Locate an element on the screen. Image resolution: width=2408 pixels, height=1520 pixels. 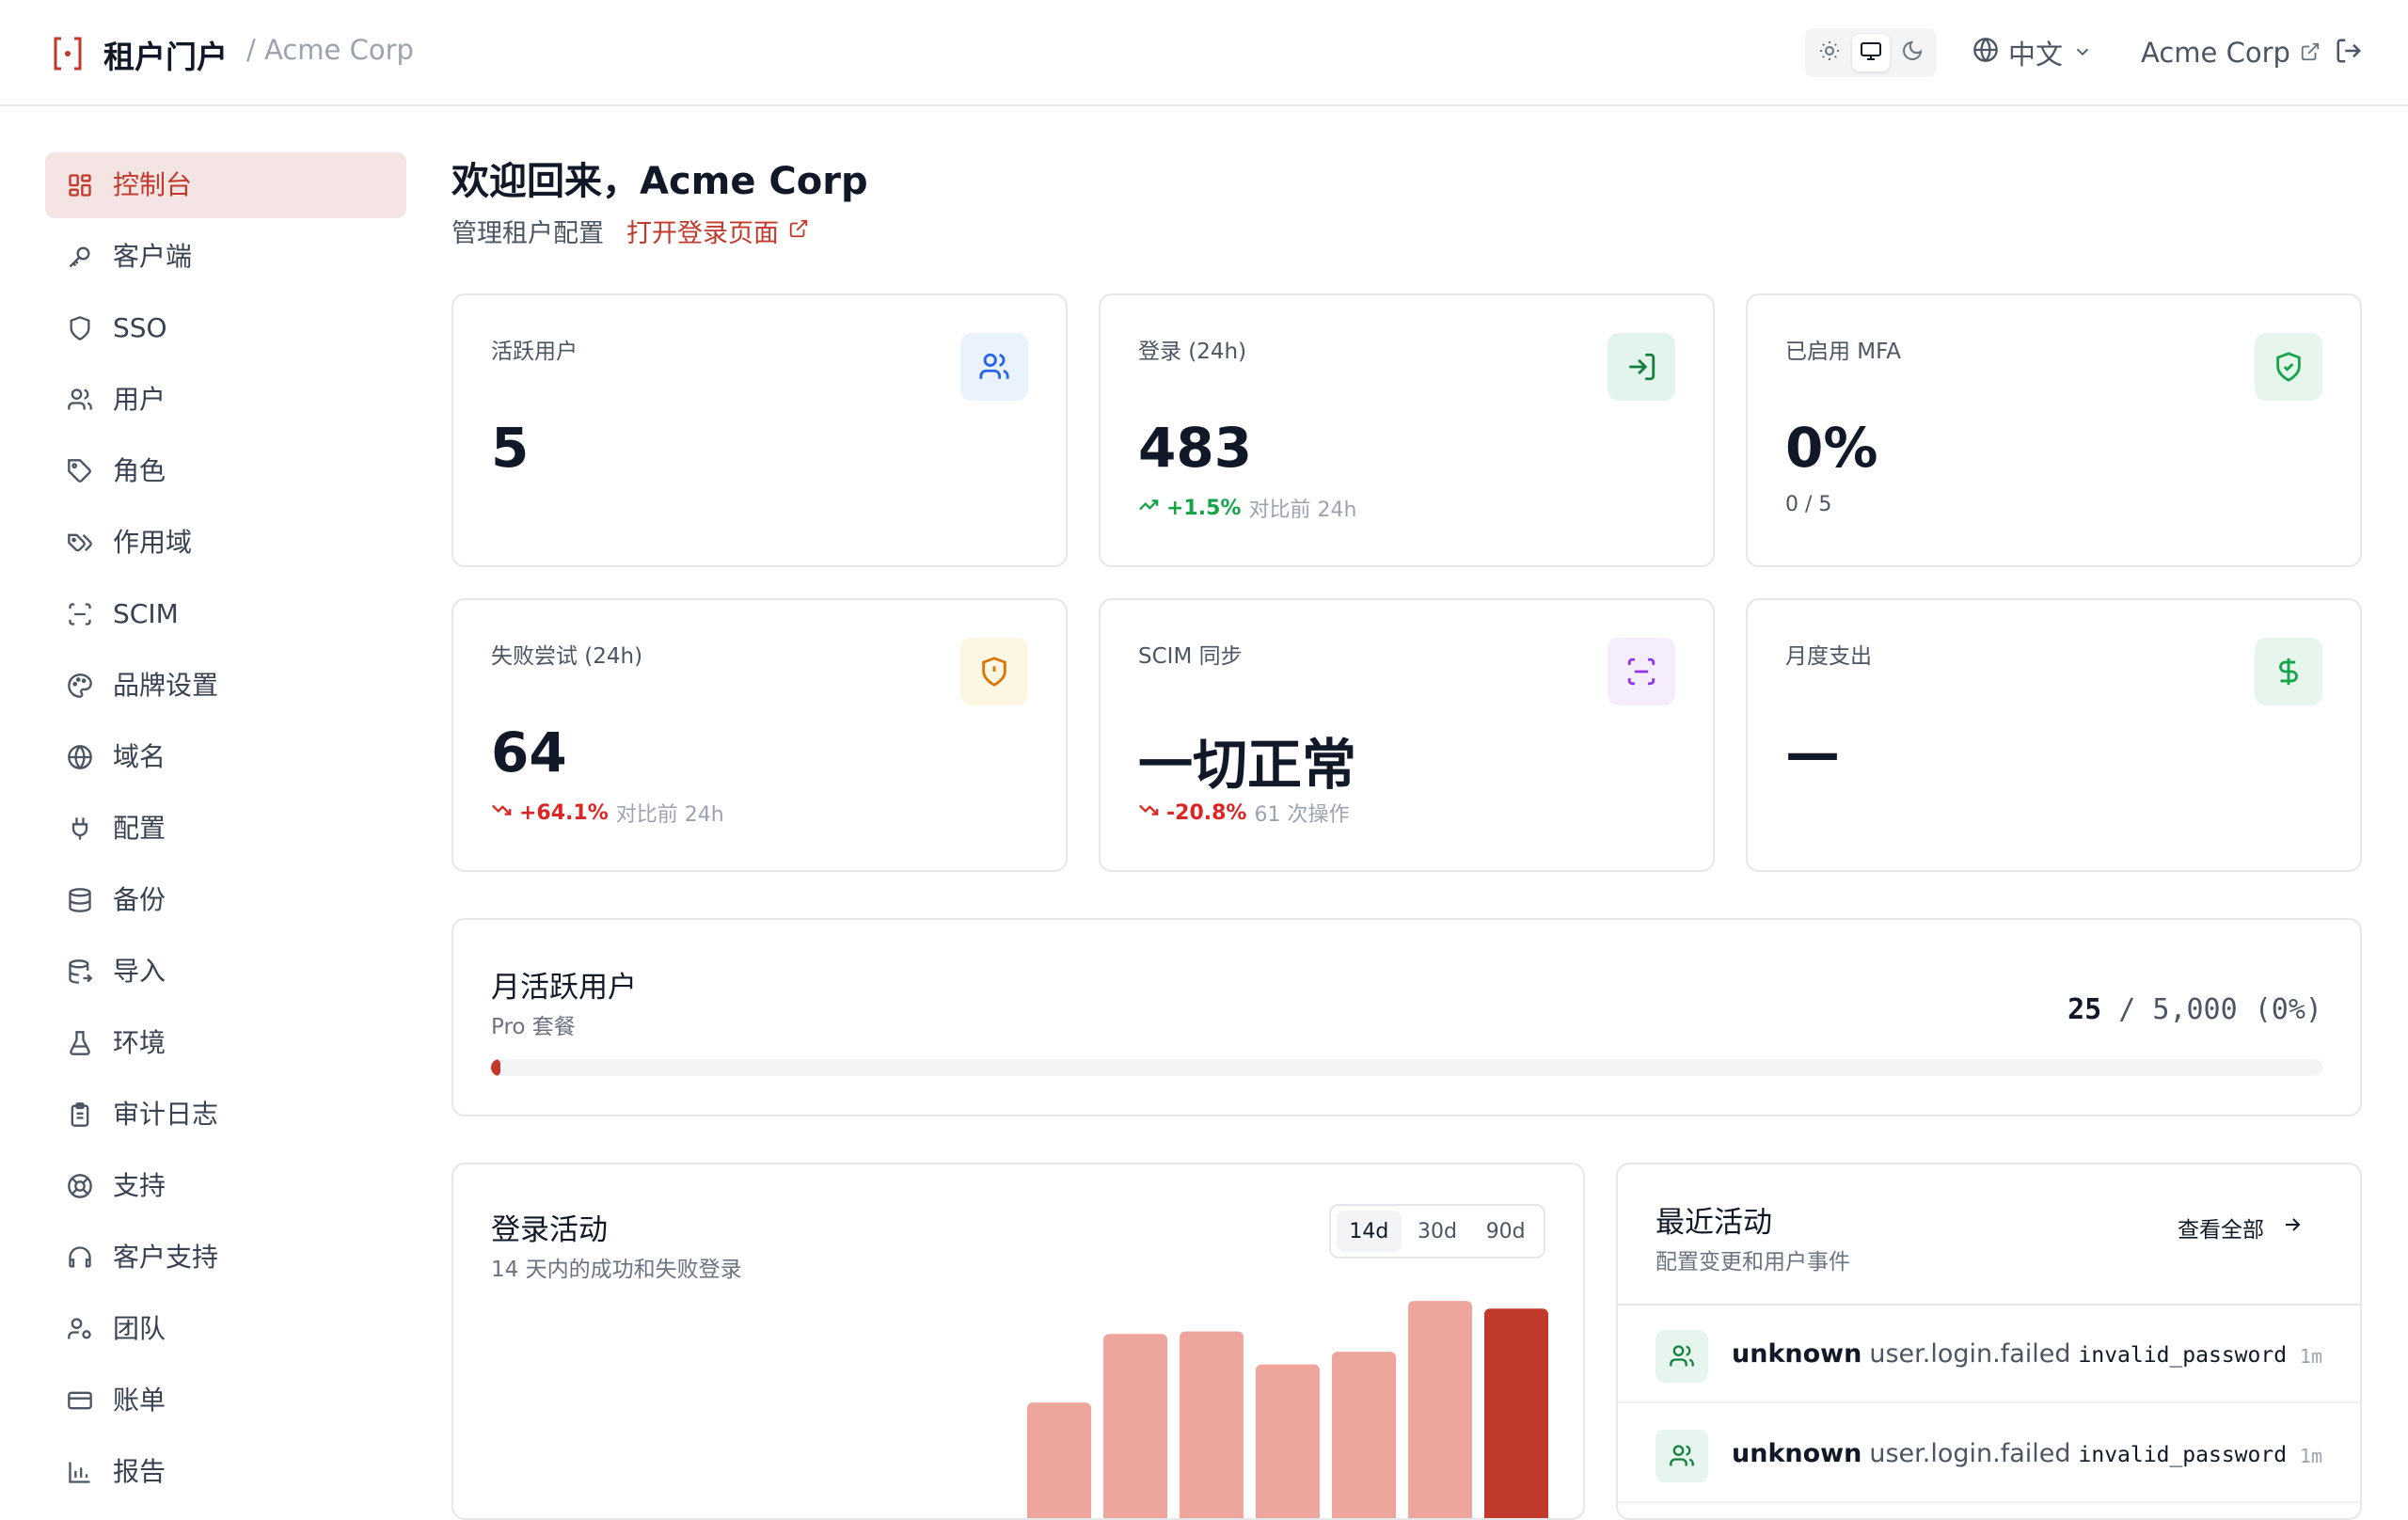
mau-used: 25 is located at coordinates (2084, 1009).